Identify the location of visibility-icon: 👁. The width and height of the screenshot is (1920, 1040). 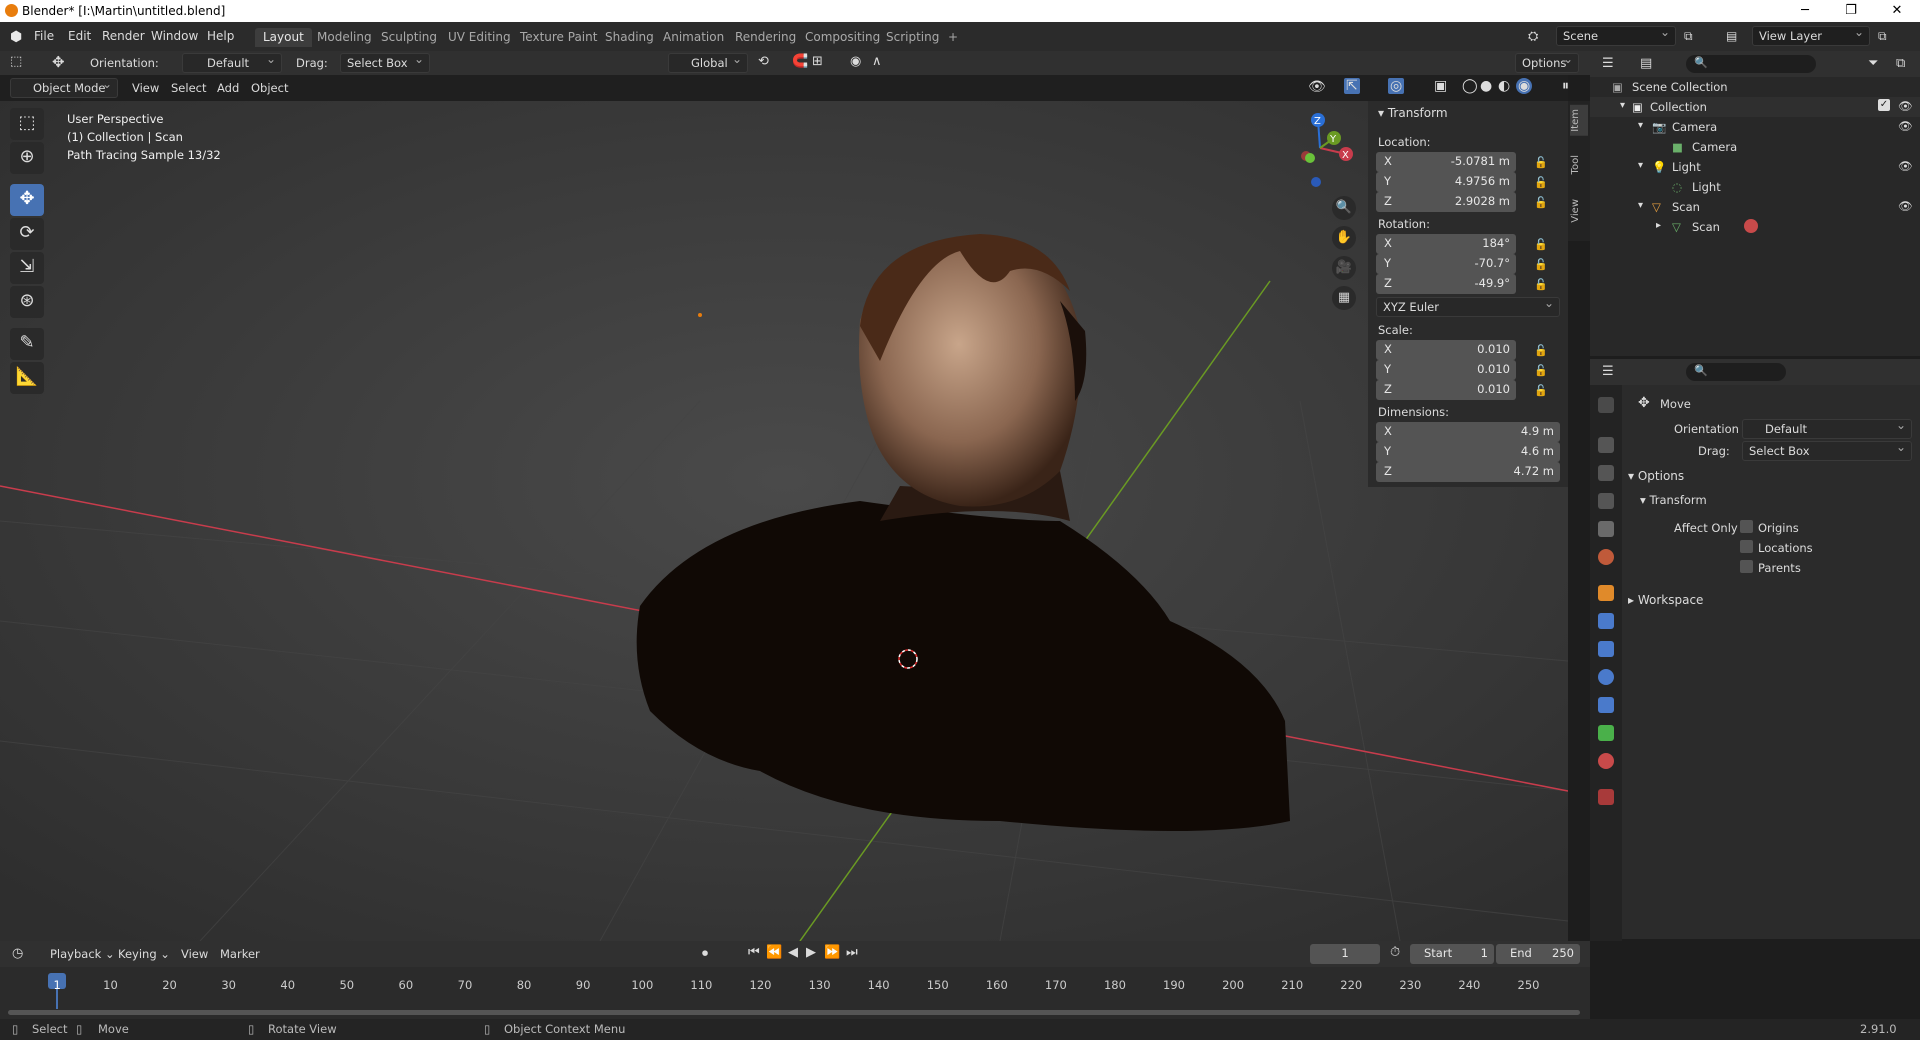
(1317, 87).